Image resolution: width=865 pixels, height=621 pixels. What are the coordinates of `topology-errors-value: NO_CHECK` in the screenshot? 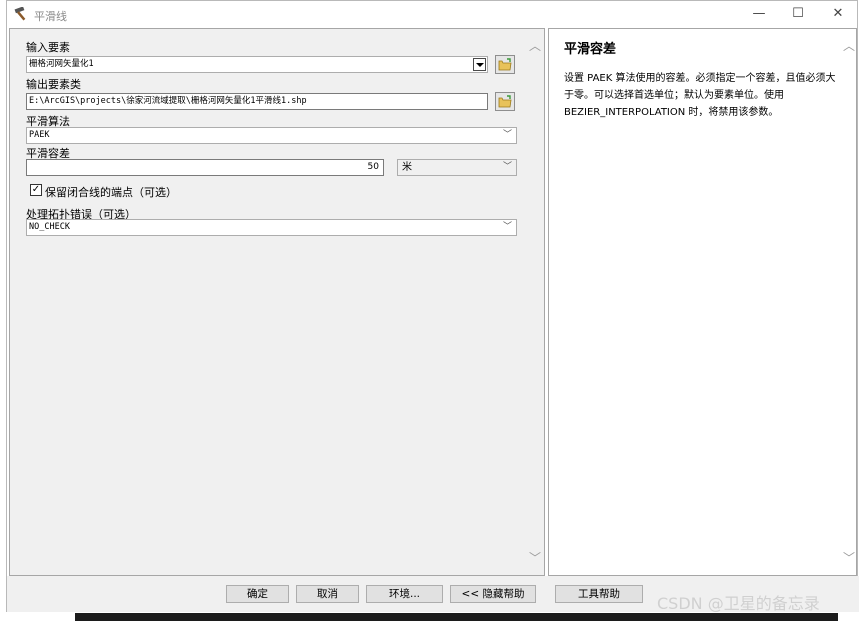 It's located at (49, 227).